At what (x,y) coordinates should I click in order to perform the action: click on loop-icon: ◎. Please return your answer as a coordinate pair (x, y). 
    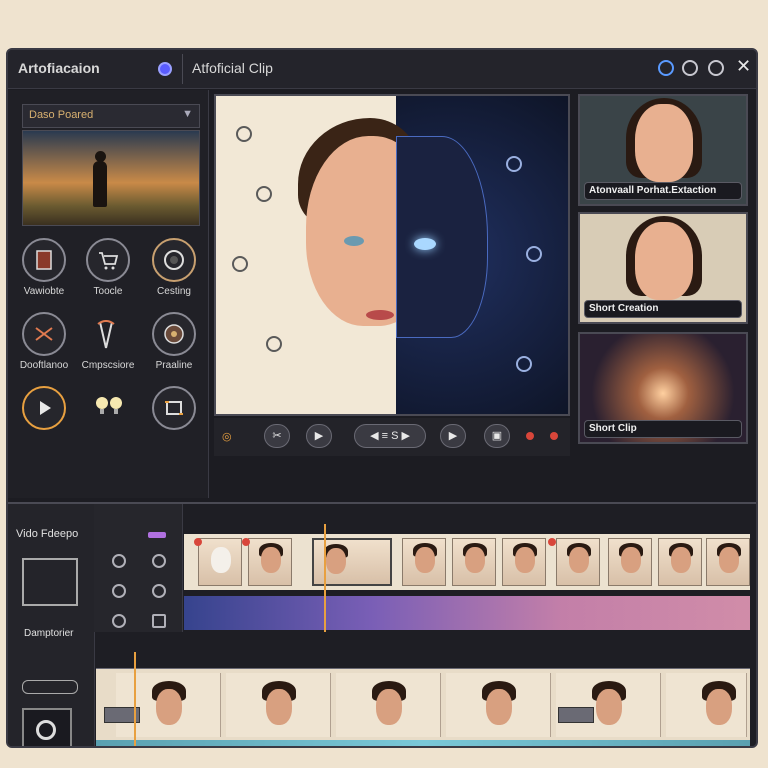
    Looking at the image, I should click on (227, 436).